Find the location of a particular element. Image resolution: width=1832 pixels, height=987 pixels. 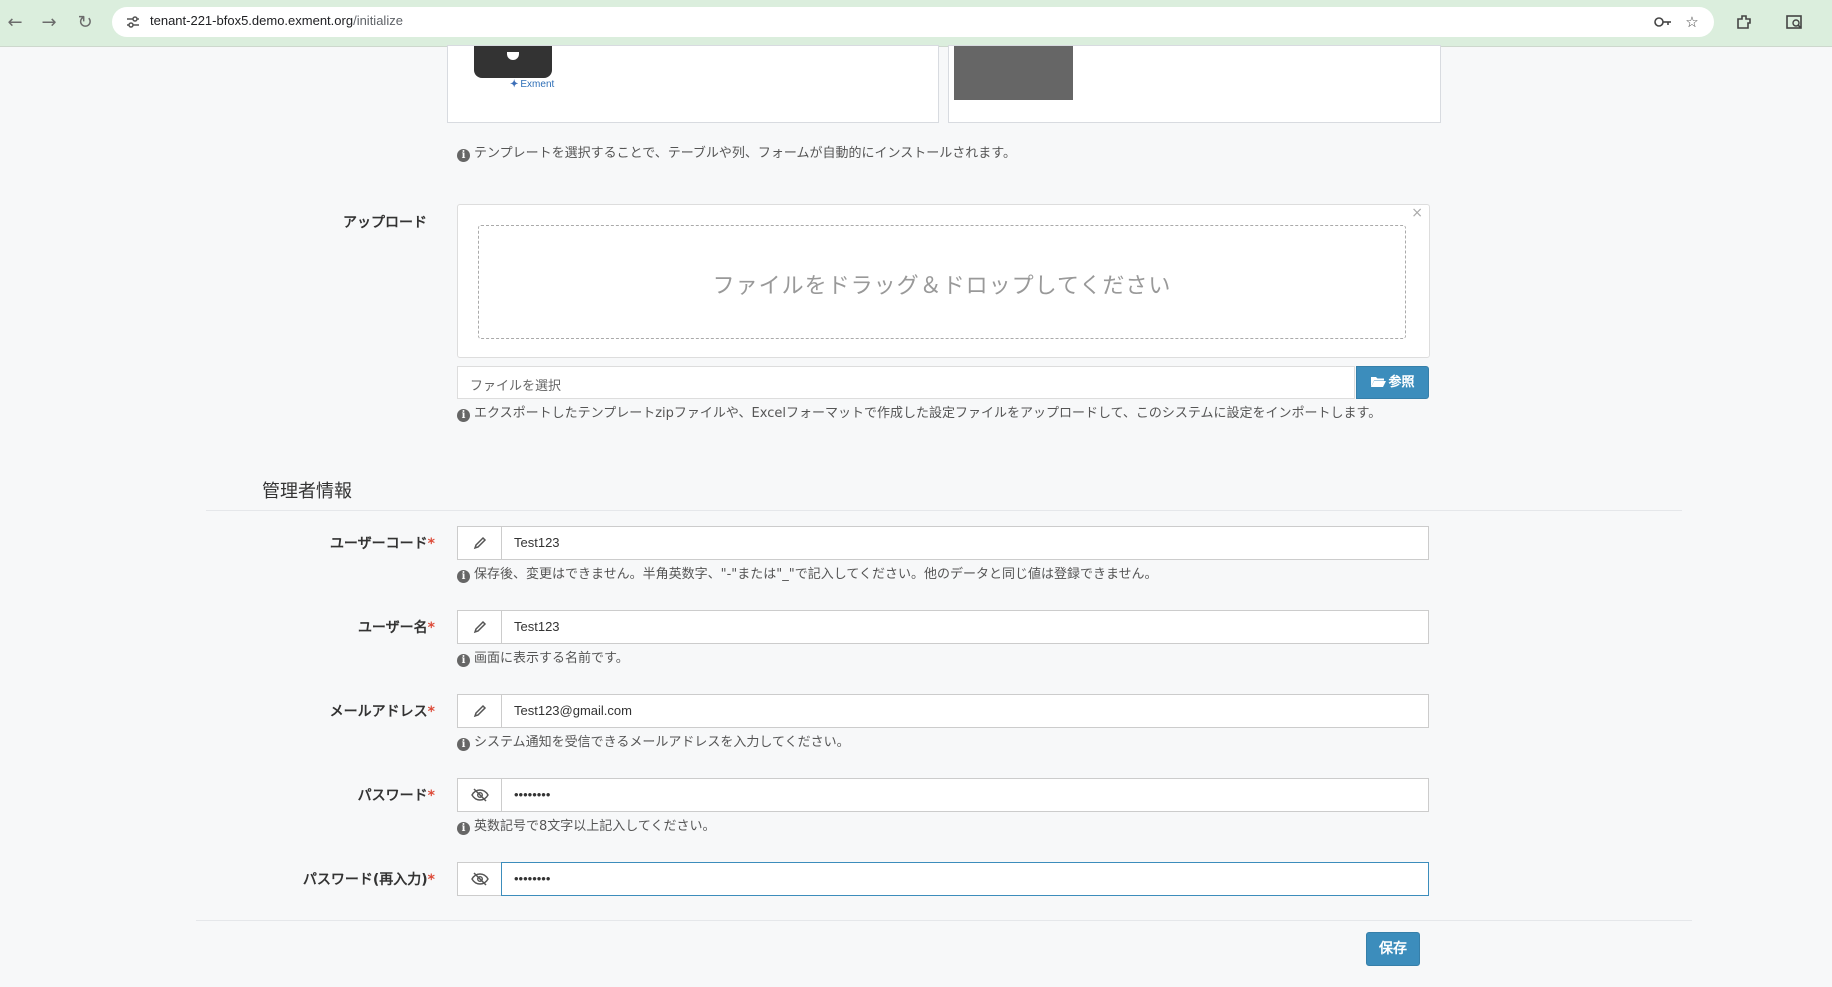

section-title-admin: 管理者情報 is located at coordinates (307, 491).